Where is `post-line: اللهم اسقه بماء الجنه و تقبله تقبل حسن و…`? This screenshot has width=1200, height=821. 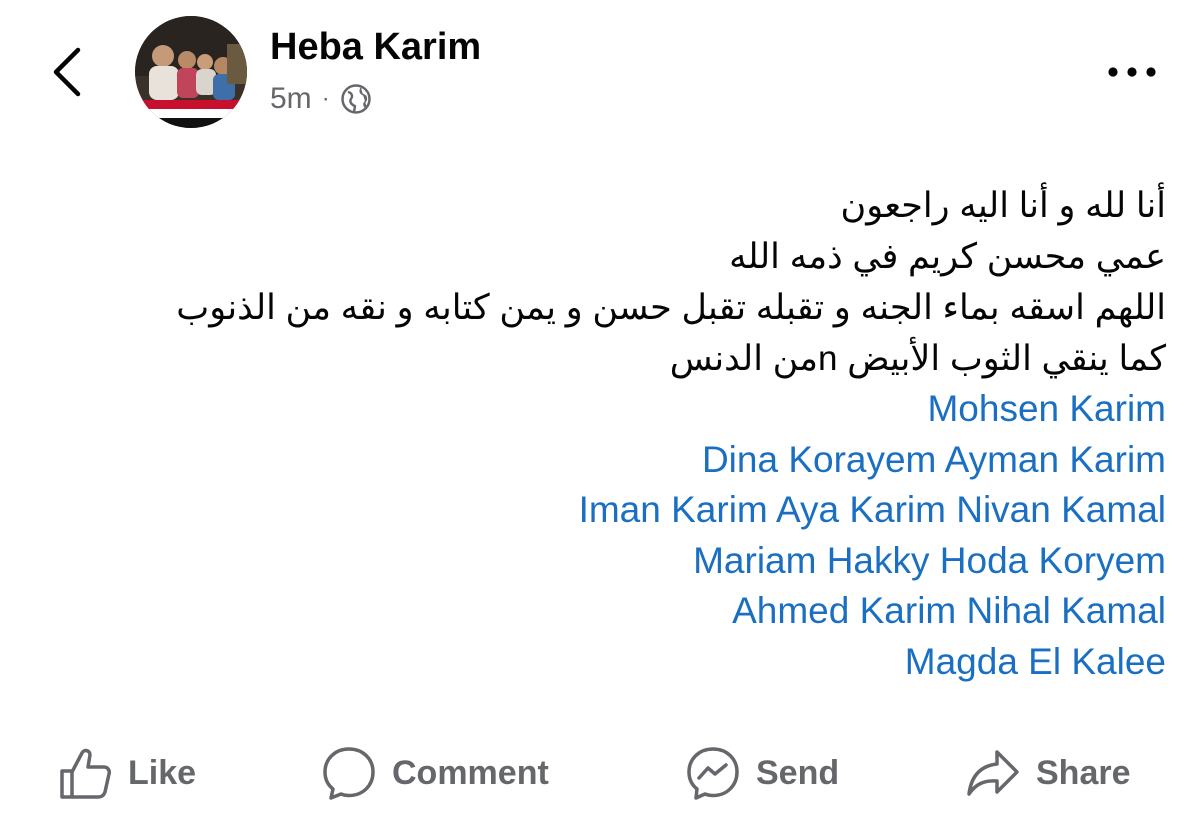
post-line: اللهم اسقه بماء الجنه و تقبله تقبل حسن و… is located at coordinates (671, 307).